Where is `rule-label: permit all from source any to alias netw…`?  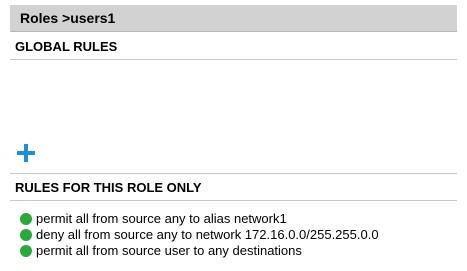 rule-label: permit all from source any to alias netw… is located at coordinates (161, 218).